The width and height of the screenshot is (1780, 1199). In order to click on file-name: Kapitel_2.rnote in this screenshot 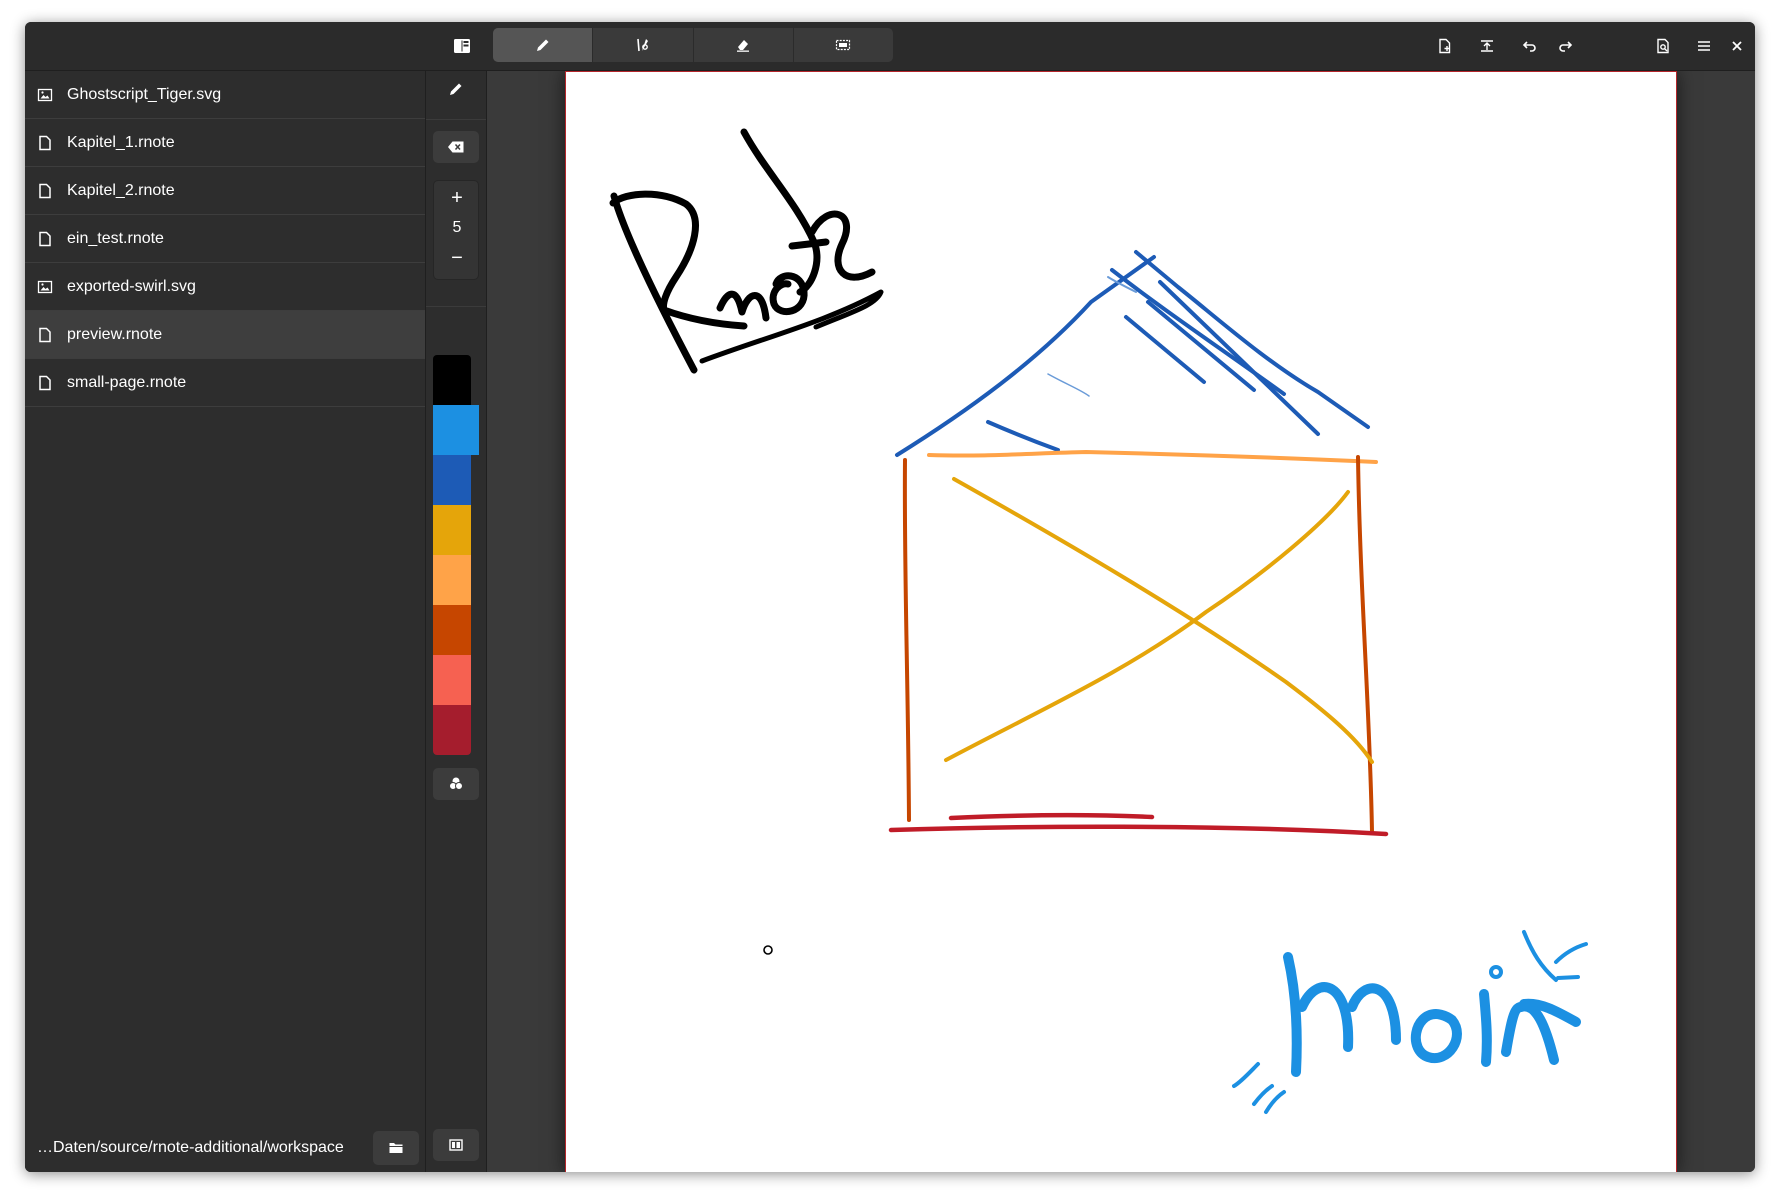, I will do `click(121, 190)`.